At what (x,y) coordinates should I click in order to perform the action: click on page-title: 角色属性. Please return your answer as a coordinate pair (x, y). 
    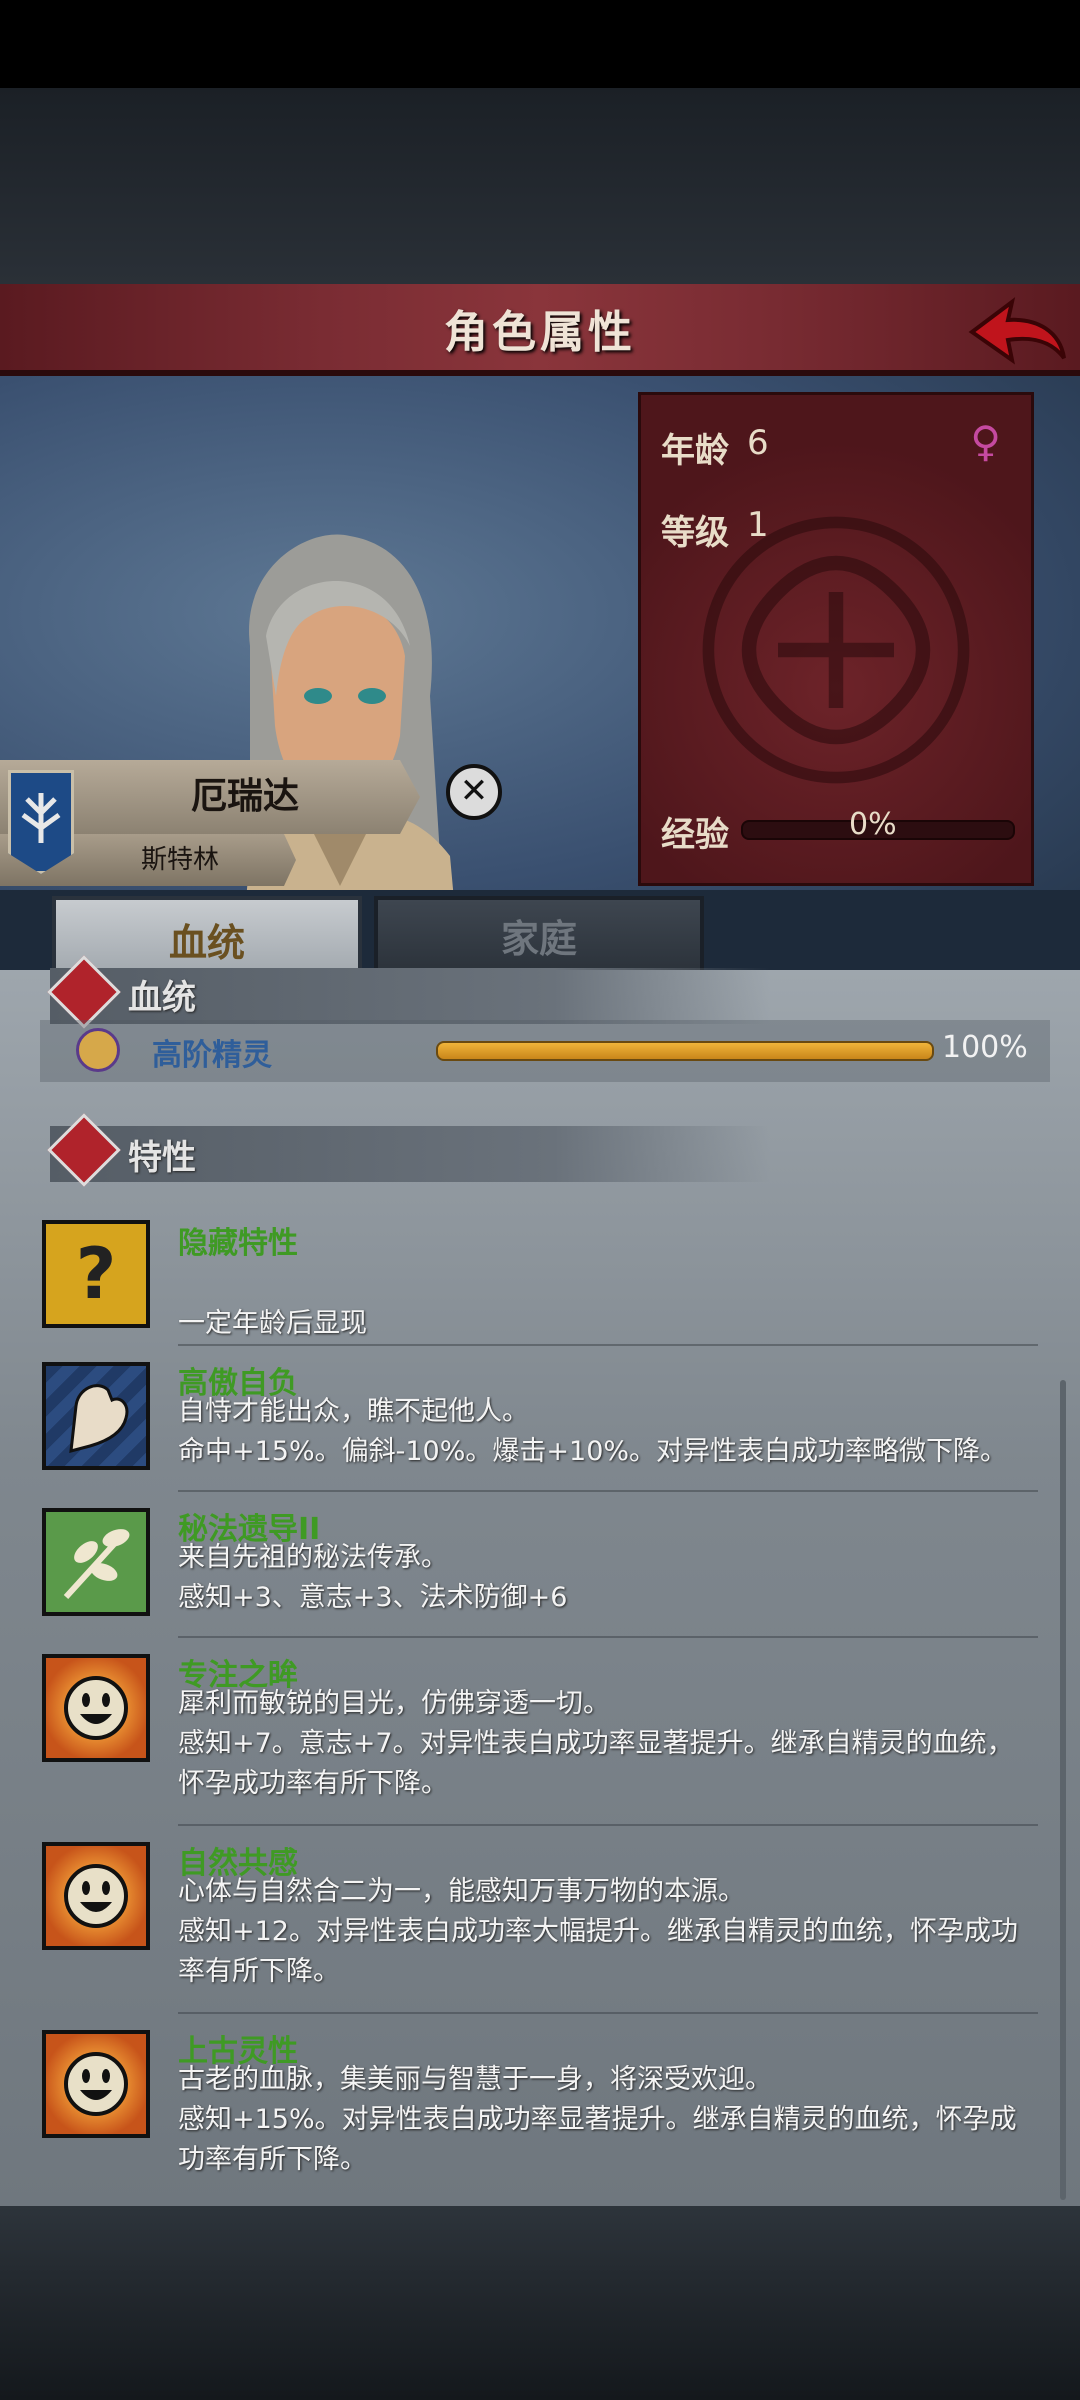
    Looking at the image, I should click on (540, 332).